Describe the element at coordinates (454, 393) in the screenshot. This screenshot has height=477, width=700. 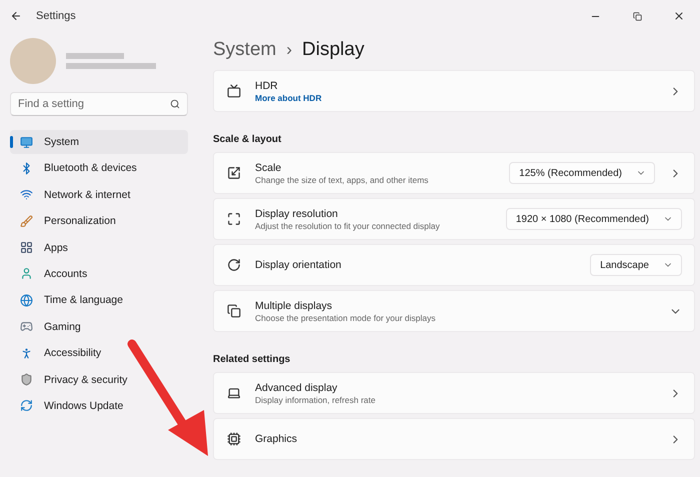
I see `settings-row: Advanced display Display information, refresh rate` at that location.